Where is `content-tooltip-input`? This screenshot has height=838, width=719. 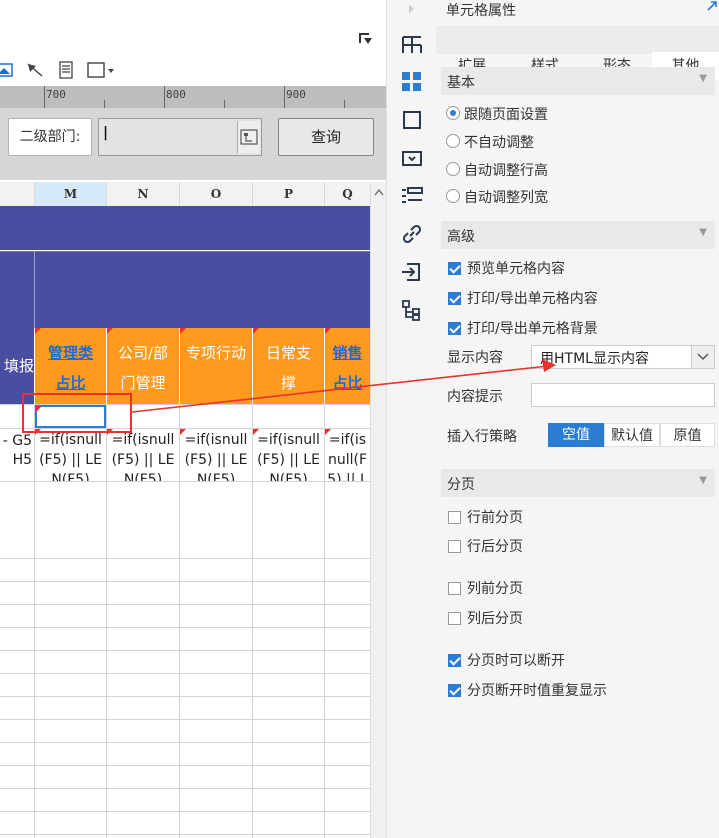 content-tooltip-input is located at coordinates (623, 395).